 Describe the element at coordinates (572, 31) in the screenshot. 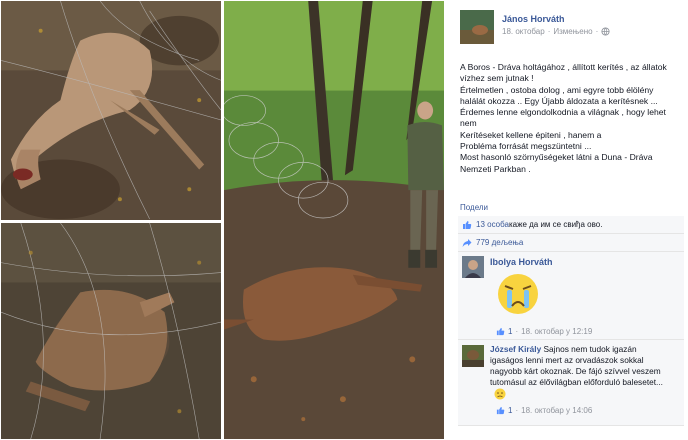

I see `edited-label: Измењено` at that location.